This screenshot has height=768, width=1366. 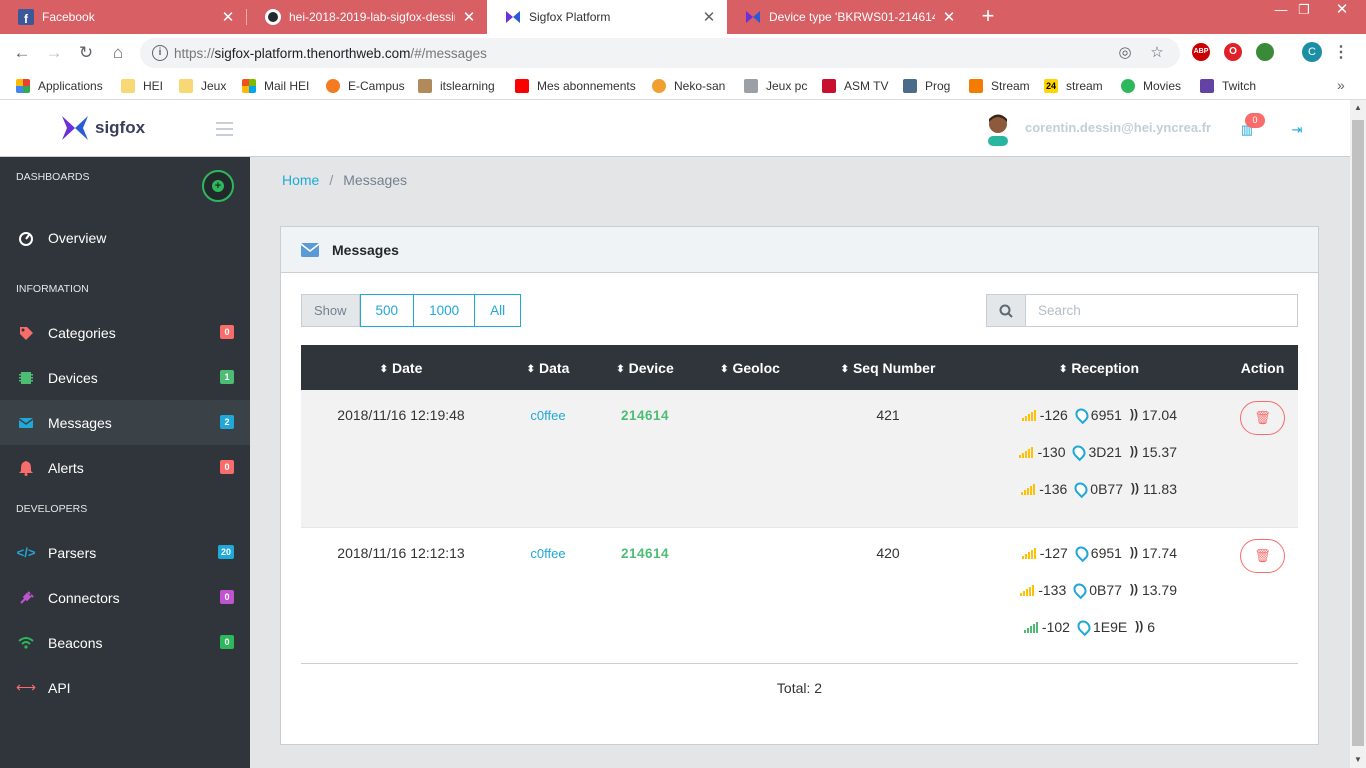 What do you see at coordinates (1304, 10) in the screenshot?
I see `maximize-button: ❐` at bounding box center [1304, 10].